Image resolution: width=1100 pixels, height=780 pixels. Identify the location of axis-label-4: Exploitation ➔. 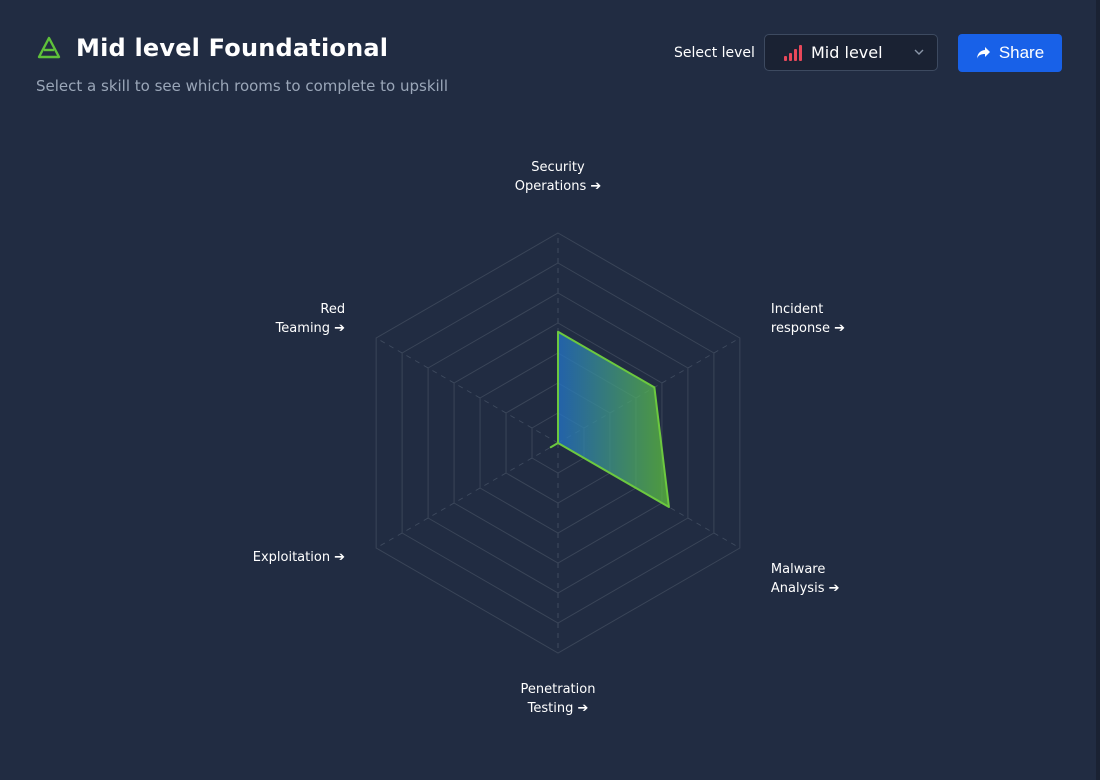
(299, 557).